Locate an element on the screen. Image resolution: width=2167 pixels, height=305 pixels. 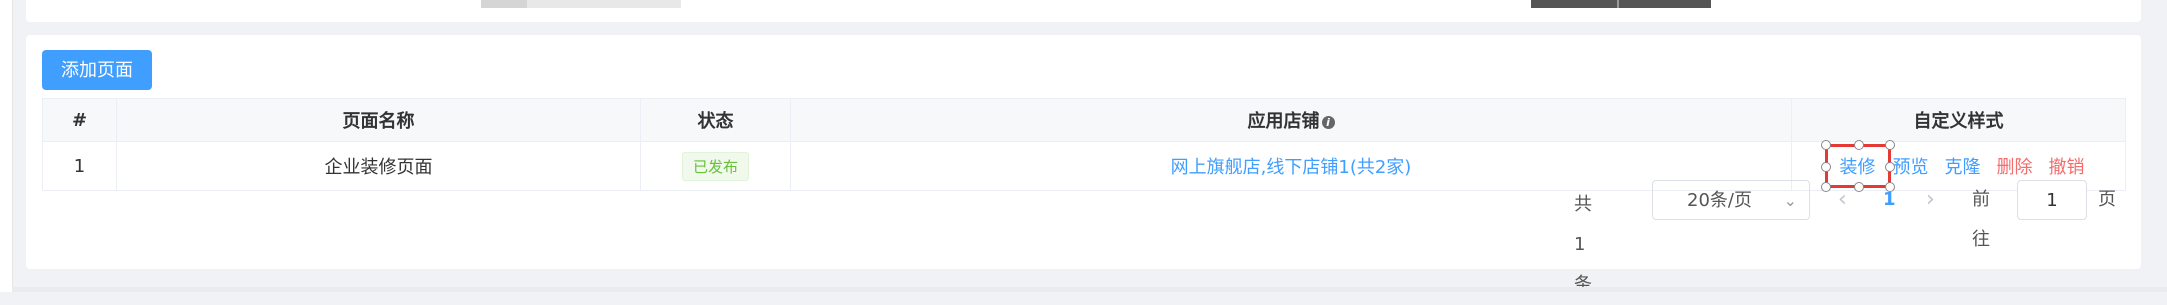
page-size-value: 20条/页 is located at coordinates (1719, 200).